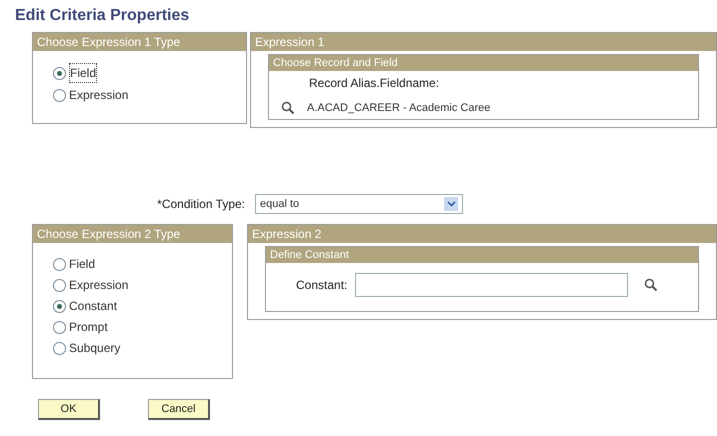  Describe the element at coordinates (322, 285) in the screenshot. I see `constant-label: Constant:` at that location.